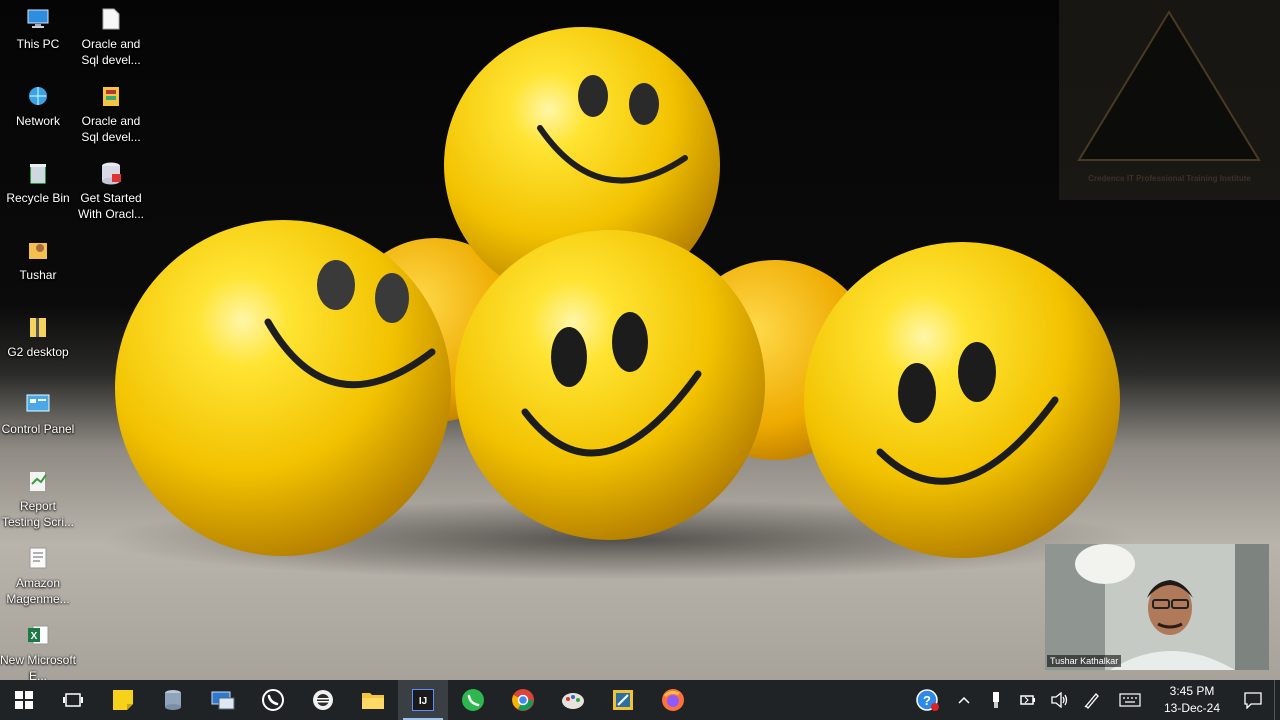 This screenshot has width=1280, height=720. I want to click on task-view-button, so click(73, 700).